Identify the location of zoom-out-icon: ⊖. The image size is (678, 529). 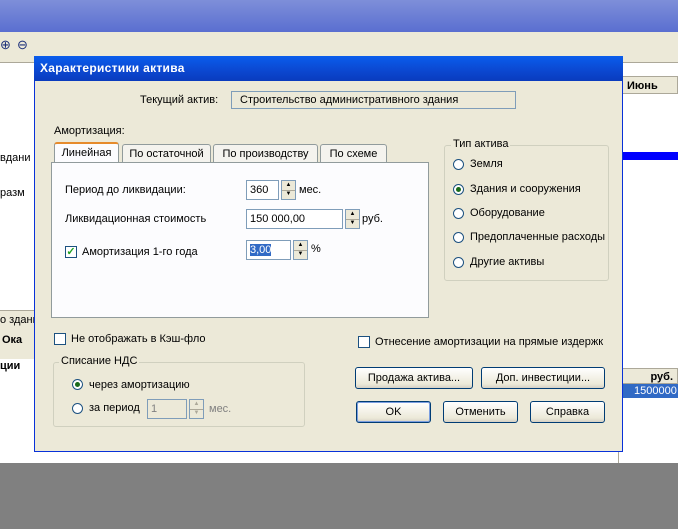
(24, 45).